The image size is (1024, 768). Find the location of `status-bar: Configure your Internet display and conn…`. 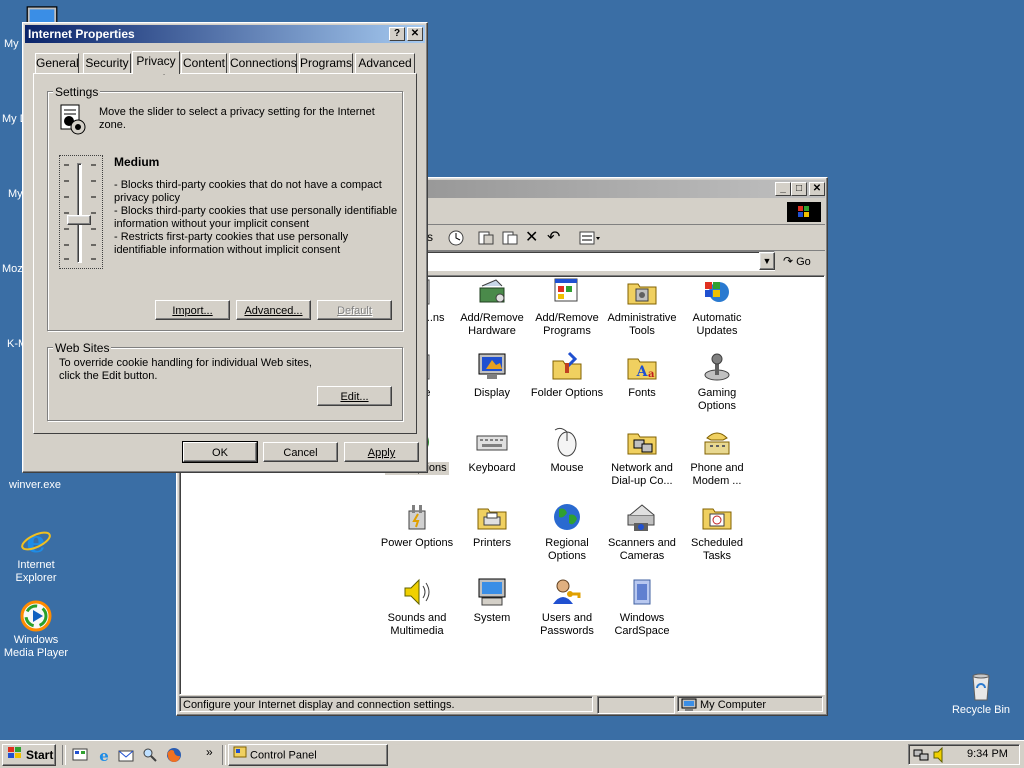

status-bar: Configure your Internet display and conn… is located at coordinates (502, 705).